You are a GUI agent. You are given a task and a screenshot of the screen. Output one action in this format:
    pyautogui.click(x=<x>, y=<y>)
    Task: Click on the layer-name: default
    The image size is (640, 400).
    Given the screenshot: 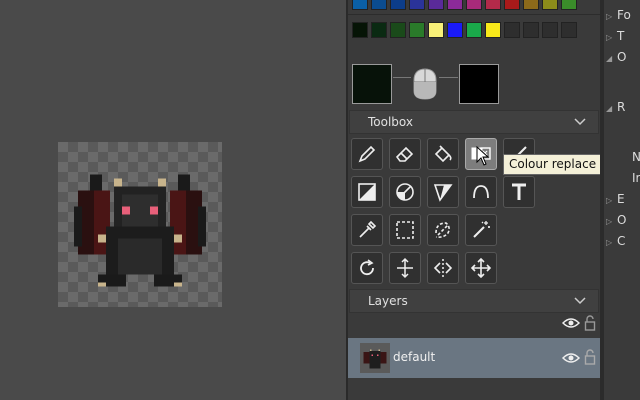 What is the action you would take?
    pyautogui.click(x=414, y=357)
    